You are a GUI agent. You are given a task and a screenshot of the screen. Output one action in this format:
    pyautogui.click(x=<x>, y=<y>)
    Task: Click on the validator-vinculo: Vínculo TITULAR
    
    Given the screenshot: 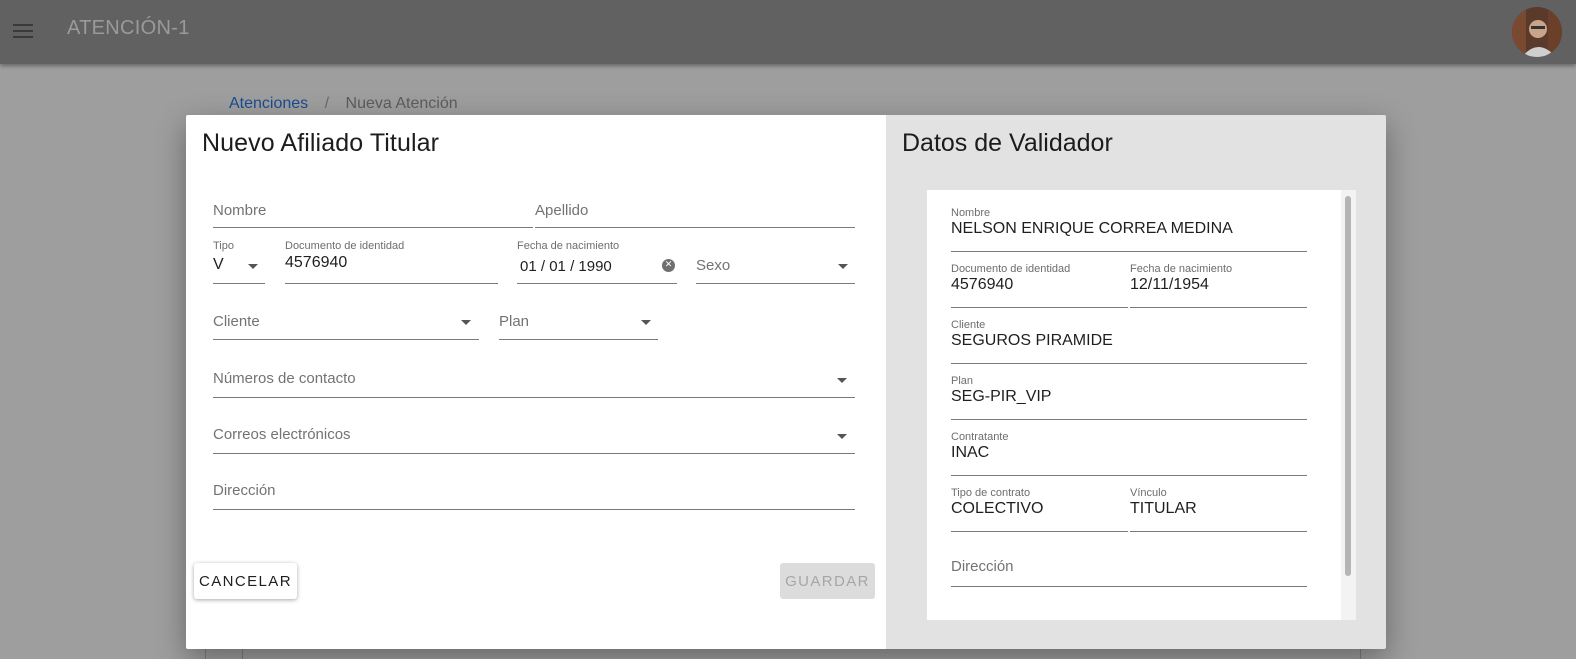 What is the action you would take?
    pyautogui.click(x=1218, y=509)
    